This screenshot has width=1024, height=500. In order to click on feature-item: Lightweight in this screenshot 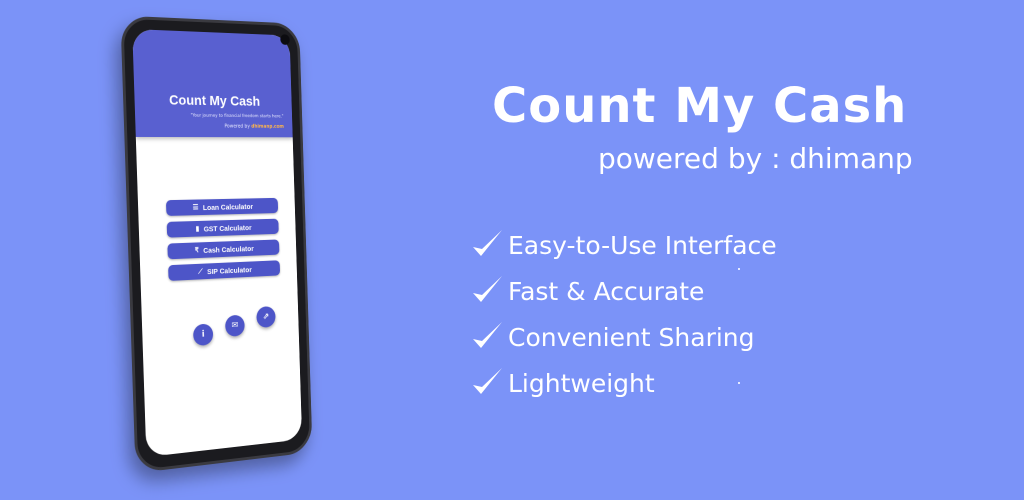, I will do `click(622, 383)`.